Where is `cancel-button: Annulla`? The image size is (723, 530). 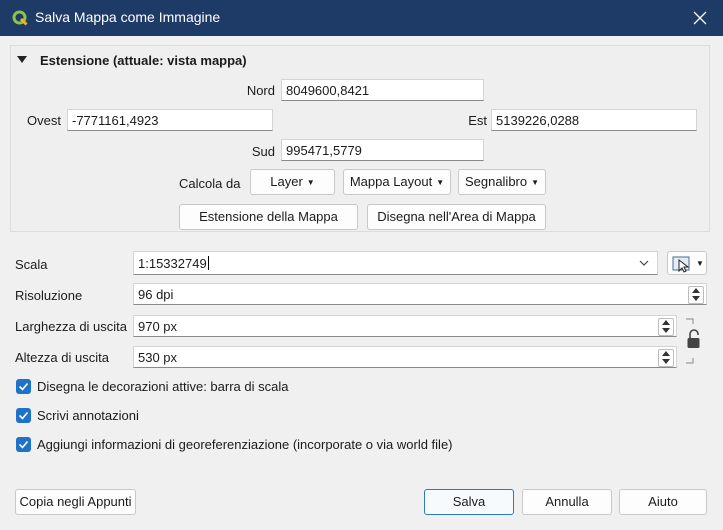 cancel-button: Annulla is located at coordinates (567, 502).